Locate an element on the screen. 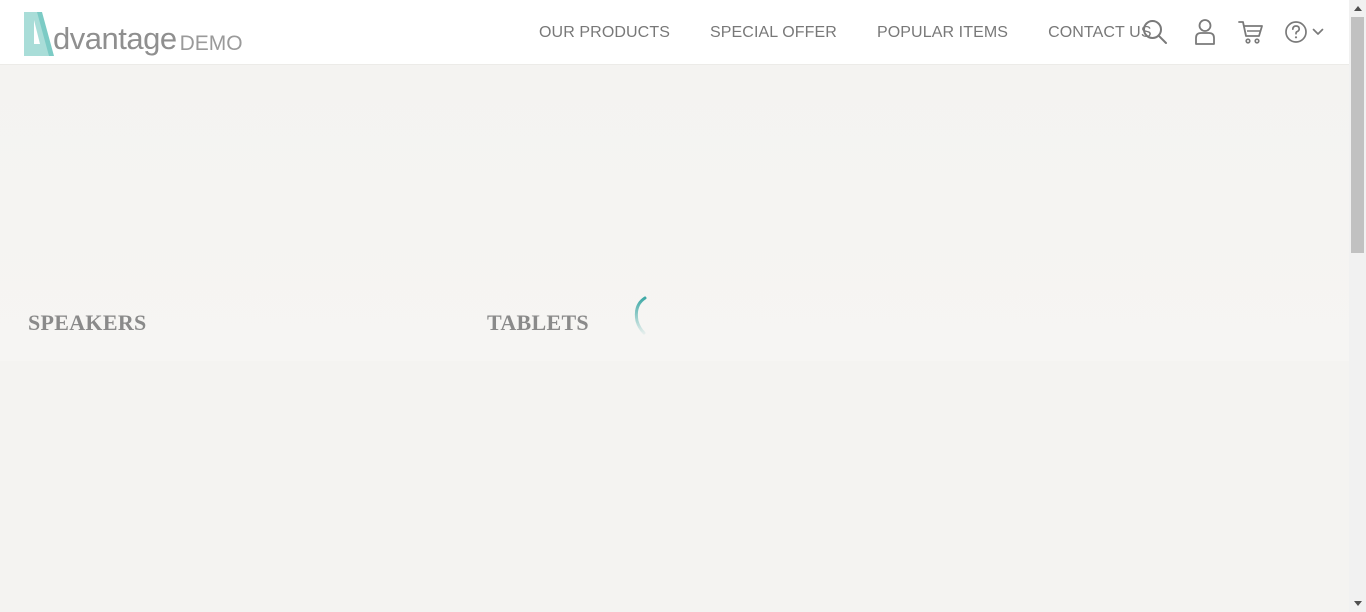 This screenshot has height=612, width=1366. category-tablets: TABLETS is located at coordinates (538, 323).